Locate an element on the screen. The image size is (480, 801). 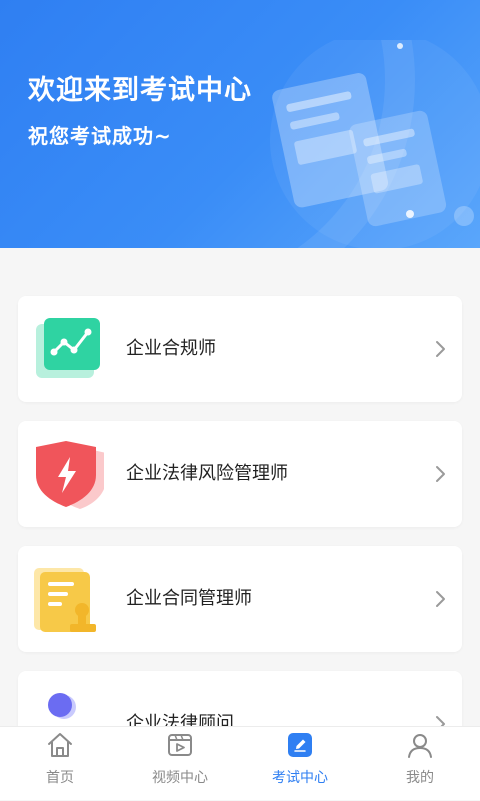
documents-illustration-icon is located at coordinates (375, 144).